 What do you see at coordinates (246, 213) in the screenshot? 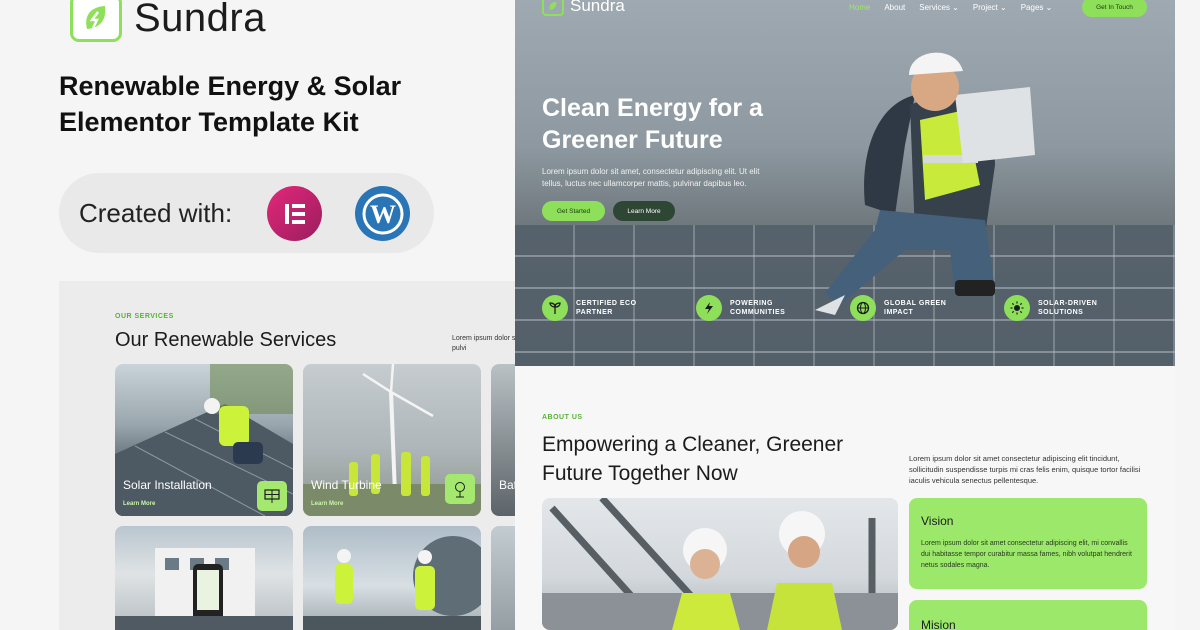
I see `created-with-pill: Created with: W` at bounding box center [246, 213].